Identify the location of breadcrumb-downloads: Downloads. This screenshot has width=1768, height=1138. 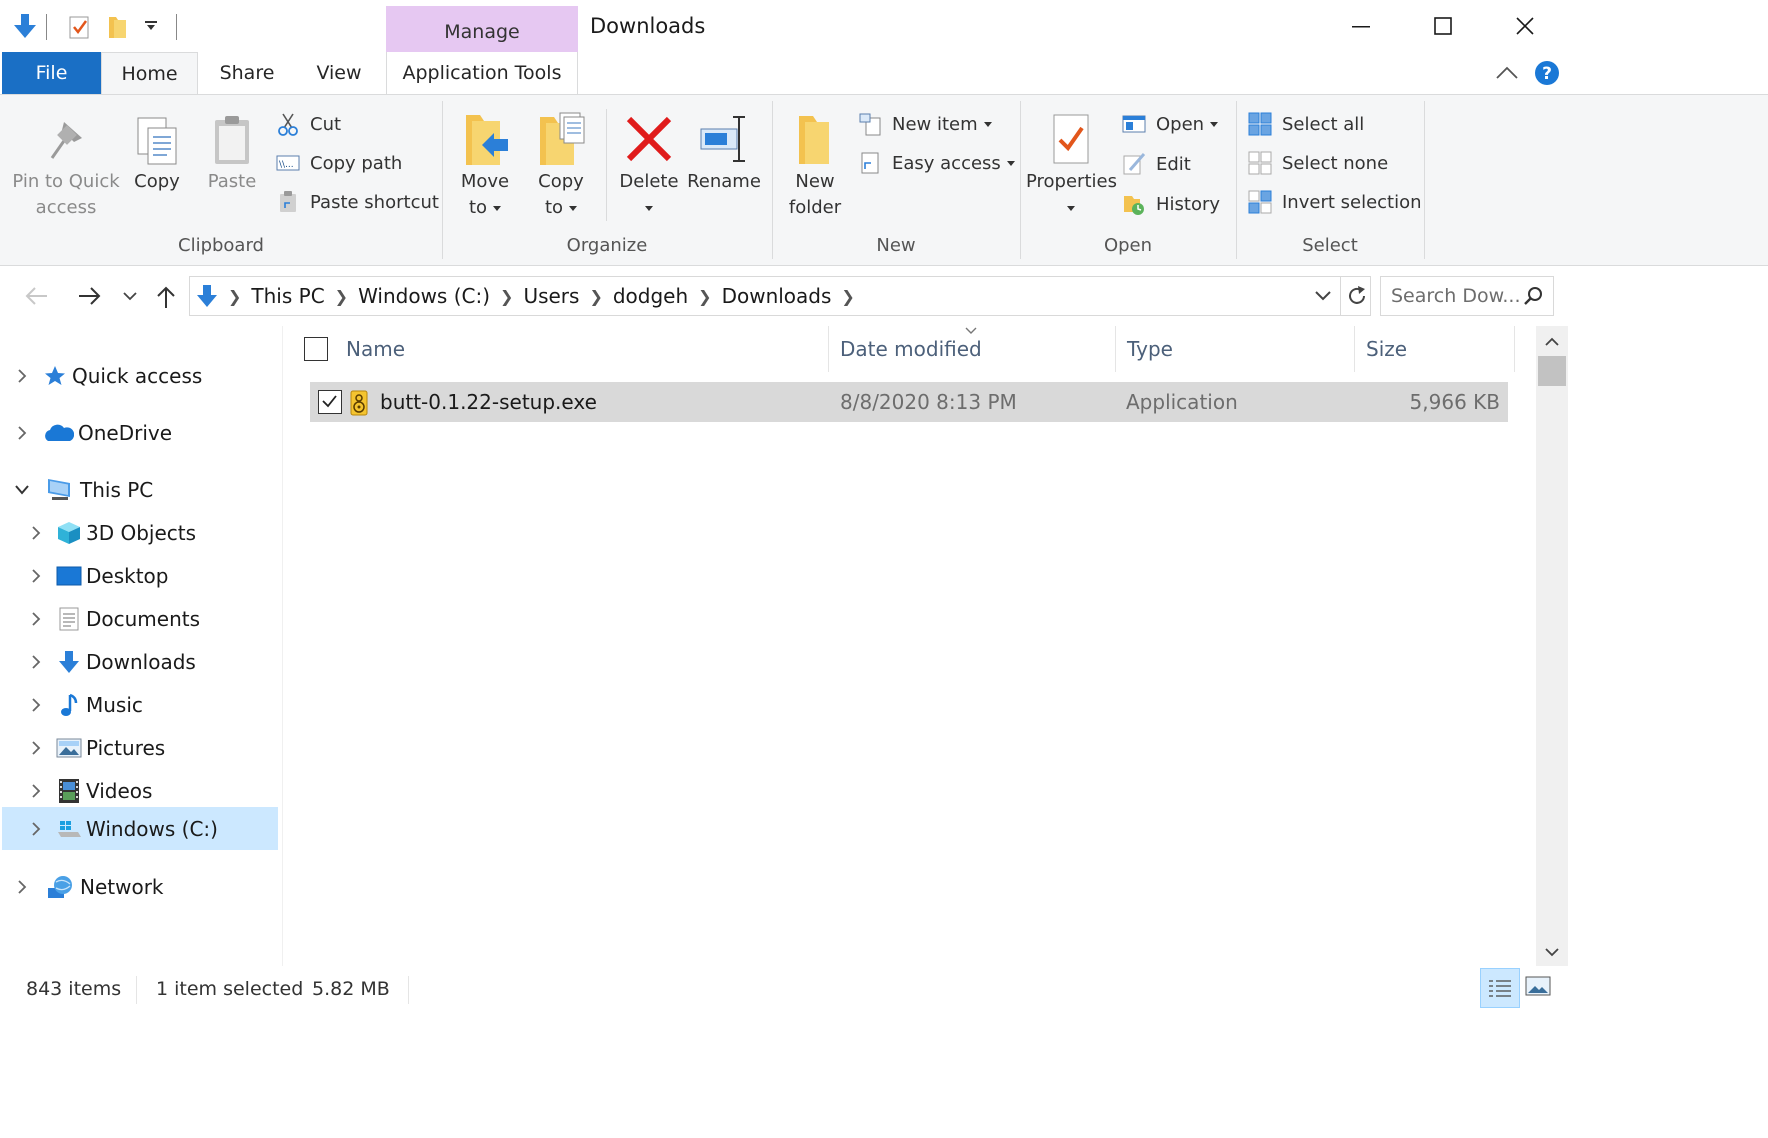
(777, 296).